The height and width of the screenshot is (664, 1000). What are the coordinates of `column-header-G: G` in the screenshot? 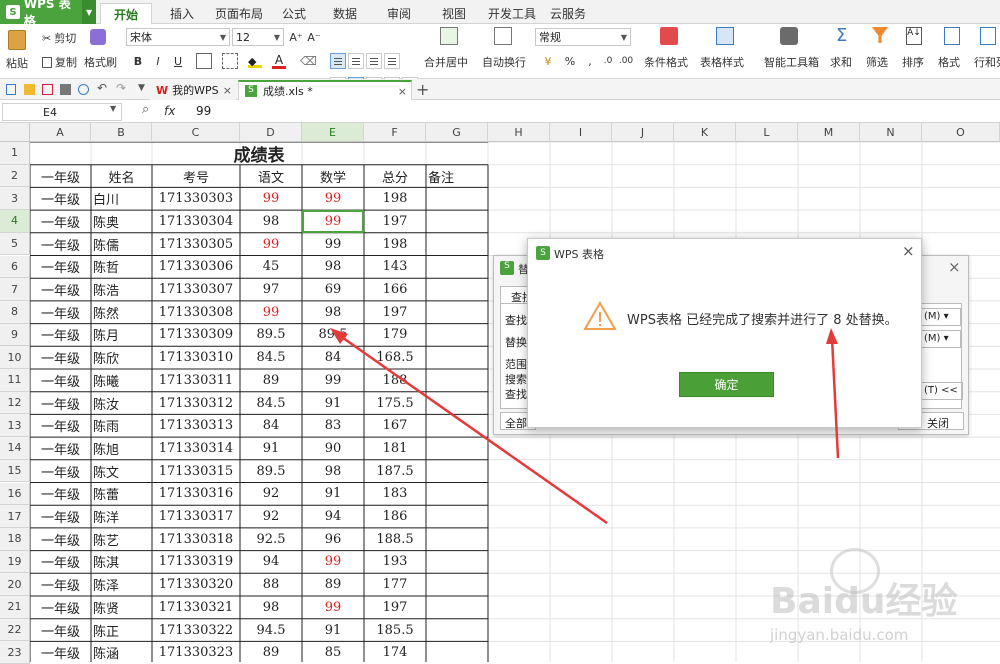 It's located at (457, 132).